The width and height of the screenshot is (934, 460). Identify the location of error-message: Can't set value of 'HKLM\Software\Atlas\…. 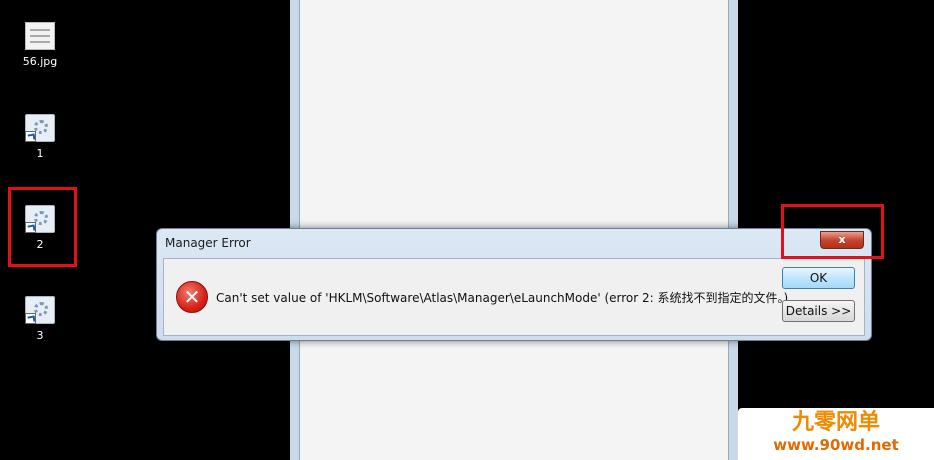
(502, 298).